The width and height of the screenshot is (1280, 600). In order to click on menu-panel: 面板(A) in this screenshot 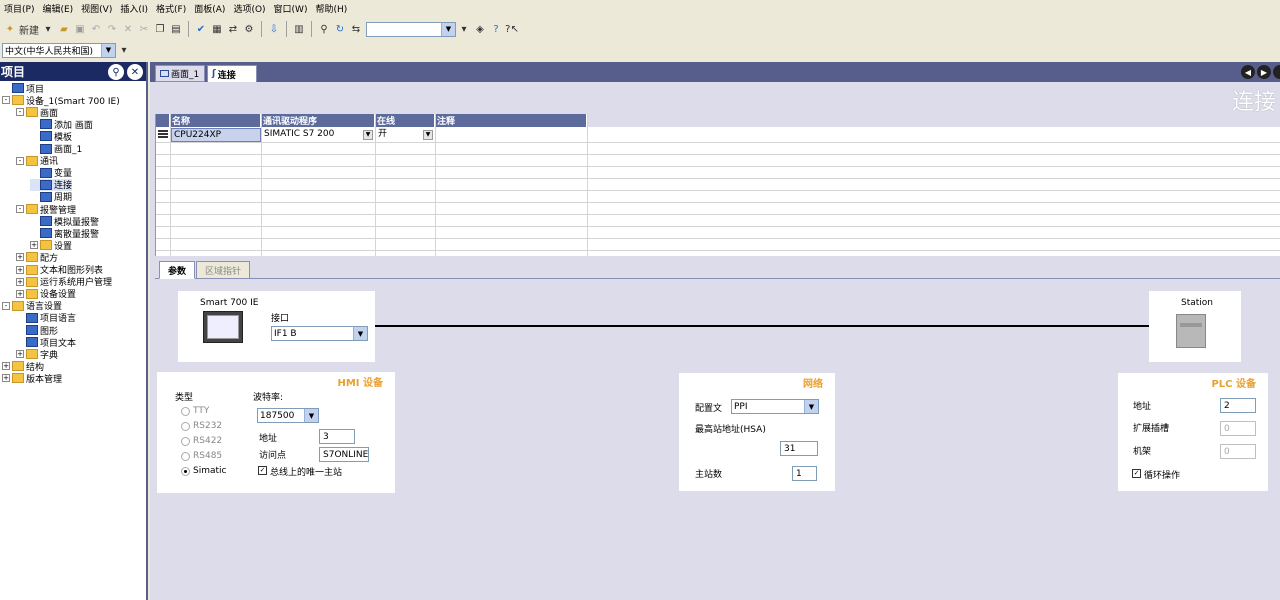, I will do `click(209, 8)`.